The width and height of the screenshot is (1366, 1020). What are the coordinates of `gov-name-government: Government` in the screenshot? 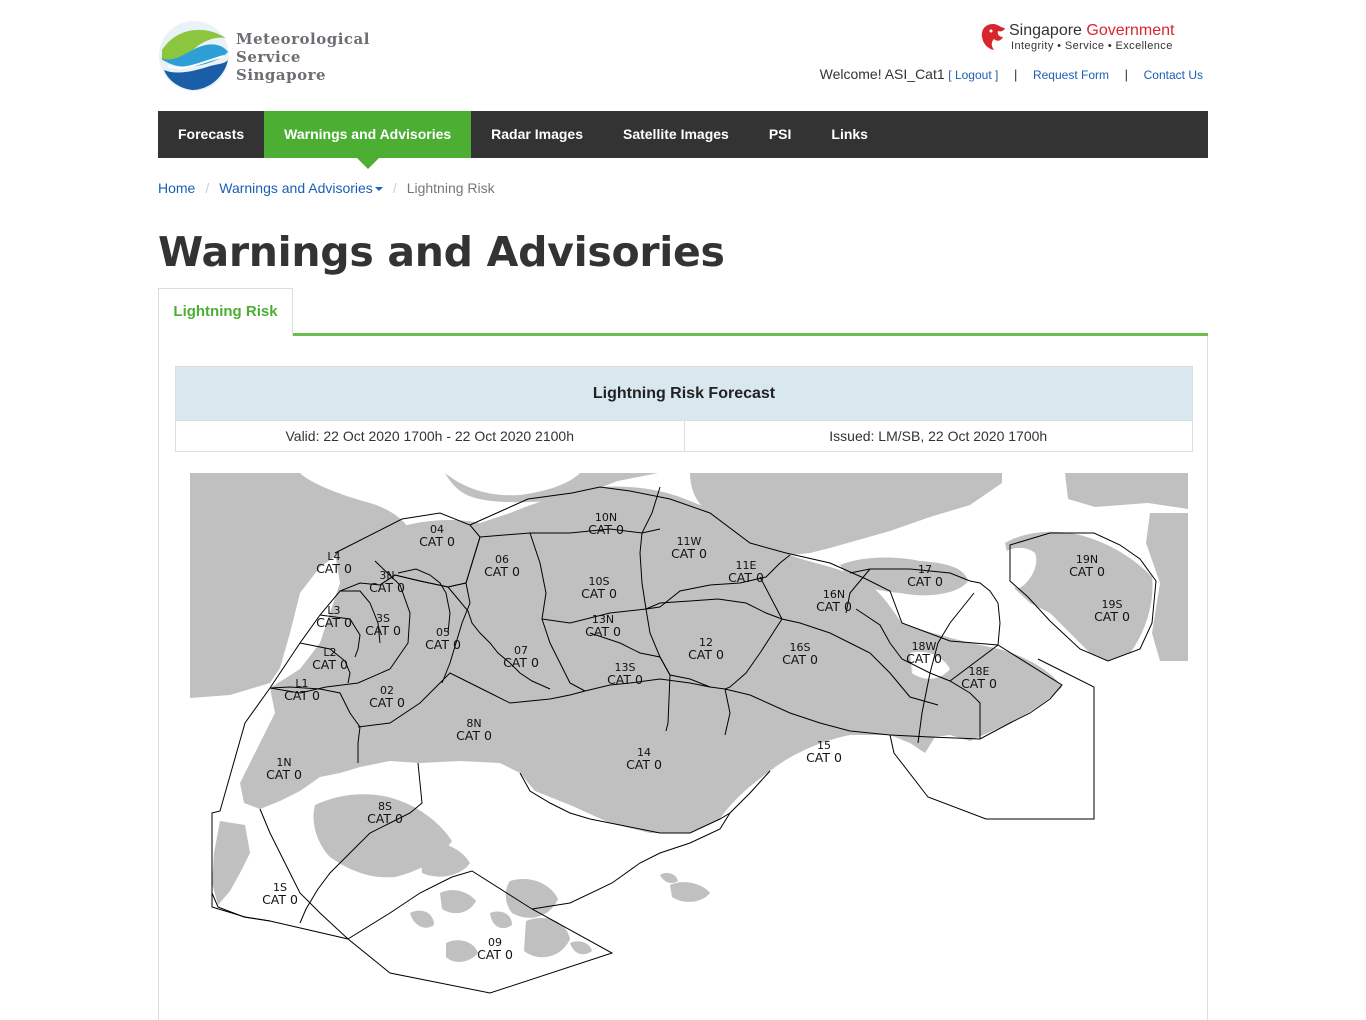 It's located at (1130, 30).